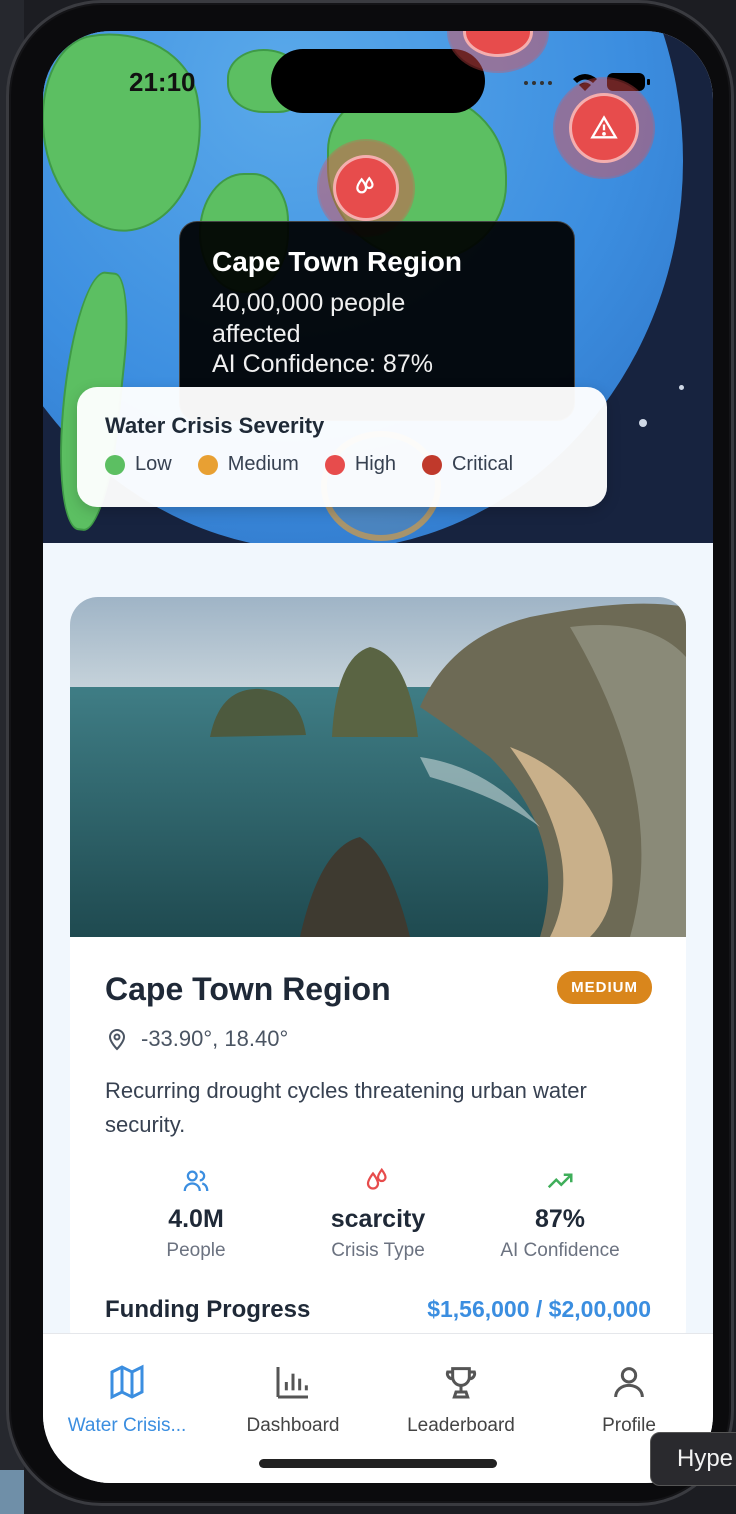  Describe the element at coordinates (539, 1309) in the screenshot. I see `funding-value: $1,56,000 / $2,00,000` at that location.